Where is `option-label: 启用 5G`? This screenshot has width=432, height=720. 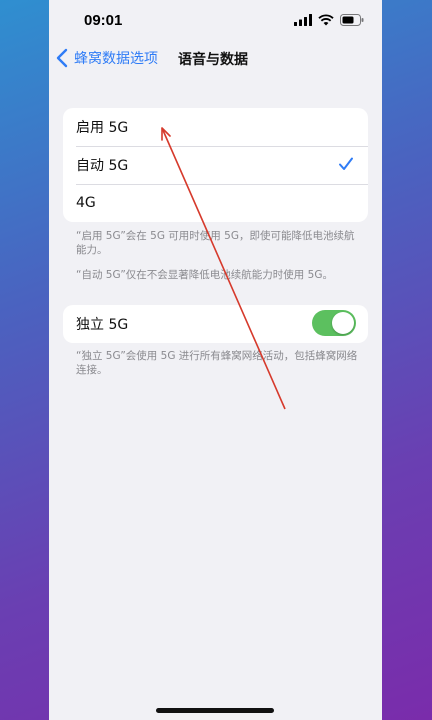 option-label: 启用 5G is located at coordinates (102, 128).